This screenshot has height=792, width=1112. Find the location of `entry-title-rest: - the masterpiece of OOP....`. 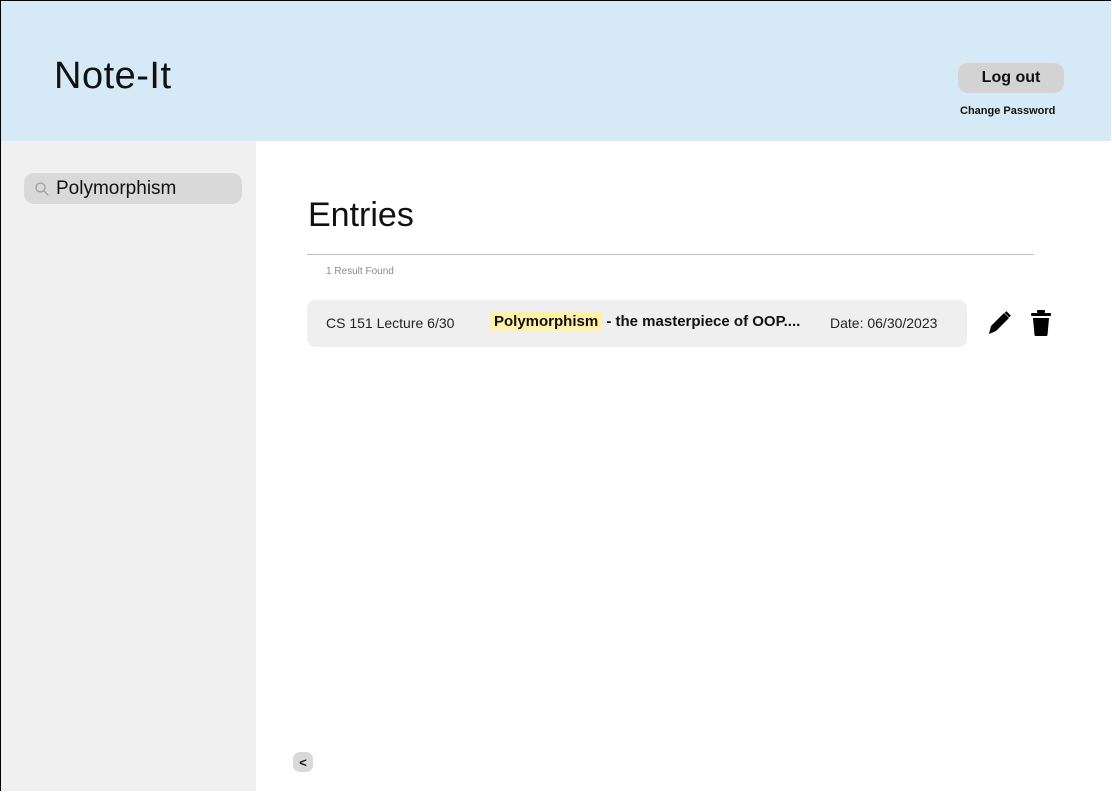

entry-title-rest: - the masterpiece of OOP.... is located at coordinates (701, 321).